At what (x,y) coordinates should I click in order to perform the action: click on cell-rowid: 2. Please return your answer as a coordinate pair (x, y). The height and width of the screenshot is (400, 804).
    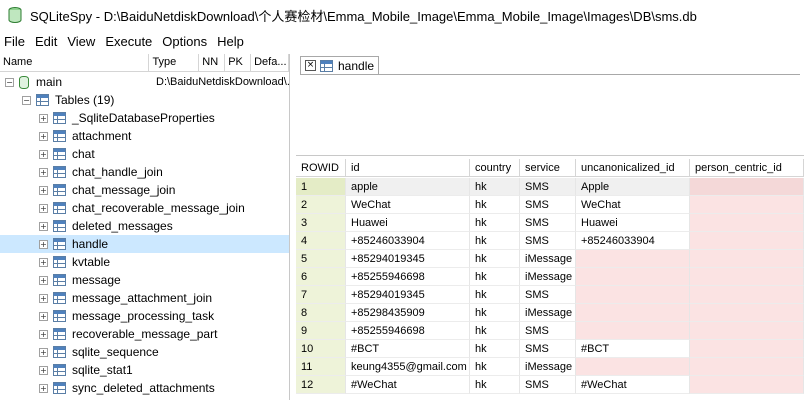
    Looking at the image, I should click on (321, 205).